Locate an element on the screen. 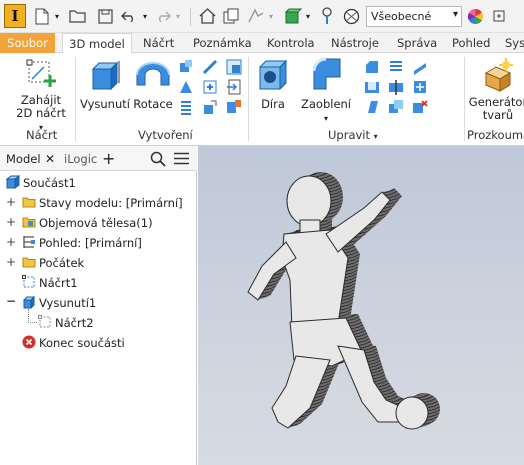  open-folder-icon is located at coordinates (78, 16).